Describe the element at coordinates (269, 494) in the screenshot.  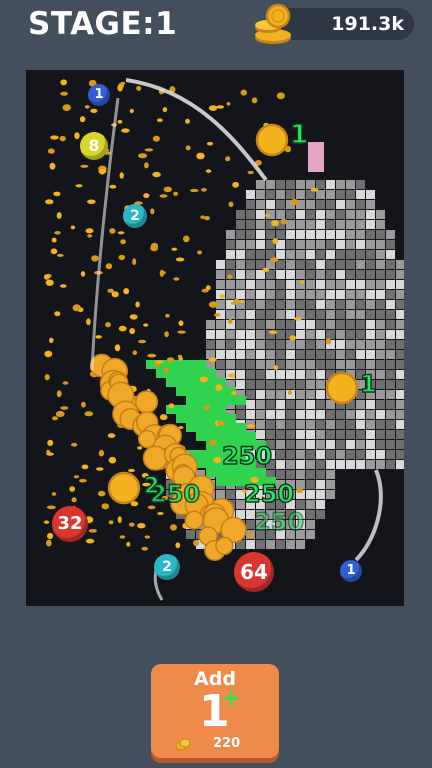
I see `damage-number: 250` at that location.